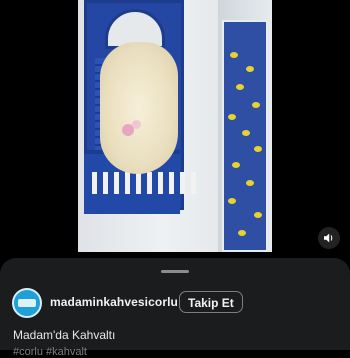 The width and height of the screenshot is (350, 358). I want to click on lemon-panel, so click(245, 136).